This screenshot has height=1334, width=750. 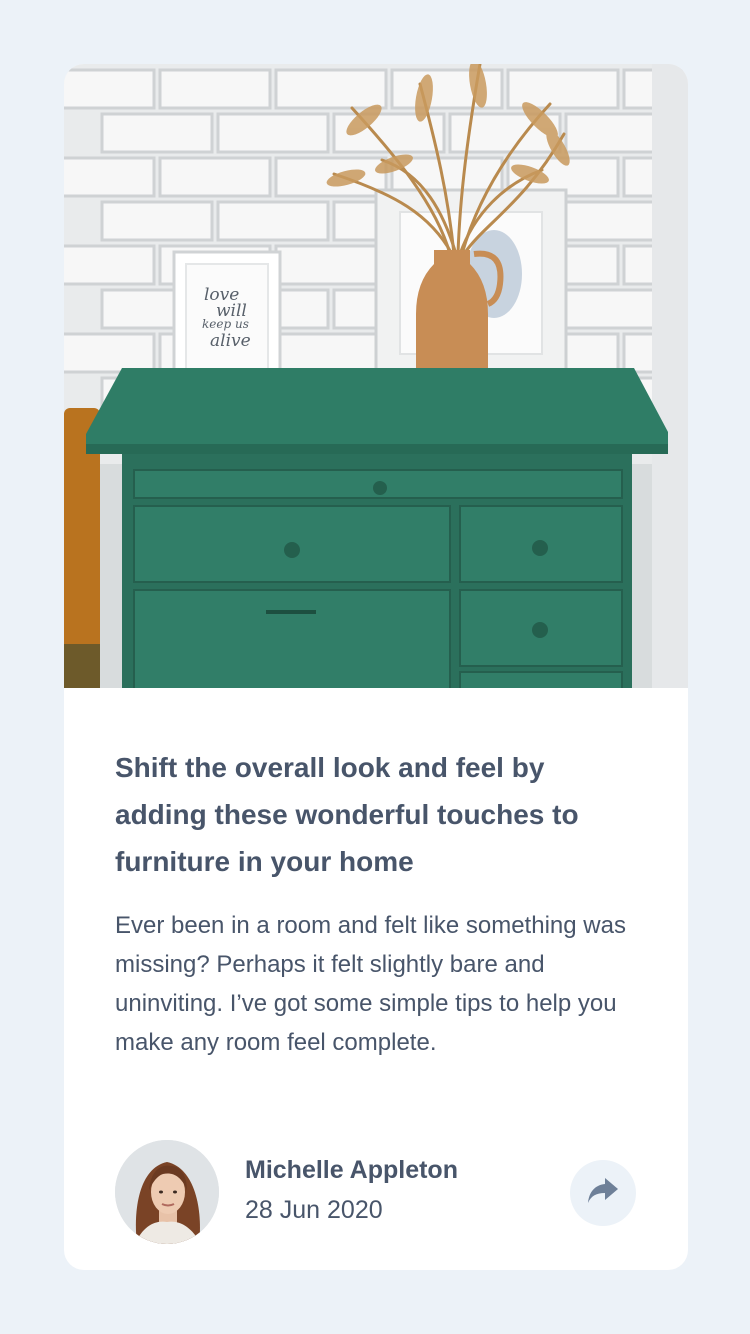 I want to click on author-footer: Michelle Appleton 28 Jun 2020, so click(x=375, y=1192).